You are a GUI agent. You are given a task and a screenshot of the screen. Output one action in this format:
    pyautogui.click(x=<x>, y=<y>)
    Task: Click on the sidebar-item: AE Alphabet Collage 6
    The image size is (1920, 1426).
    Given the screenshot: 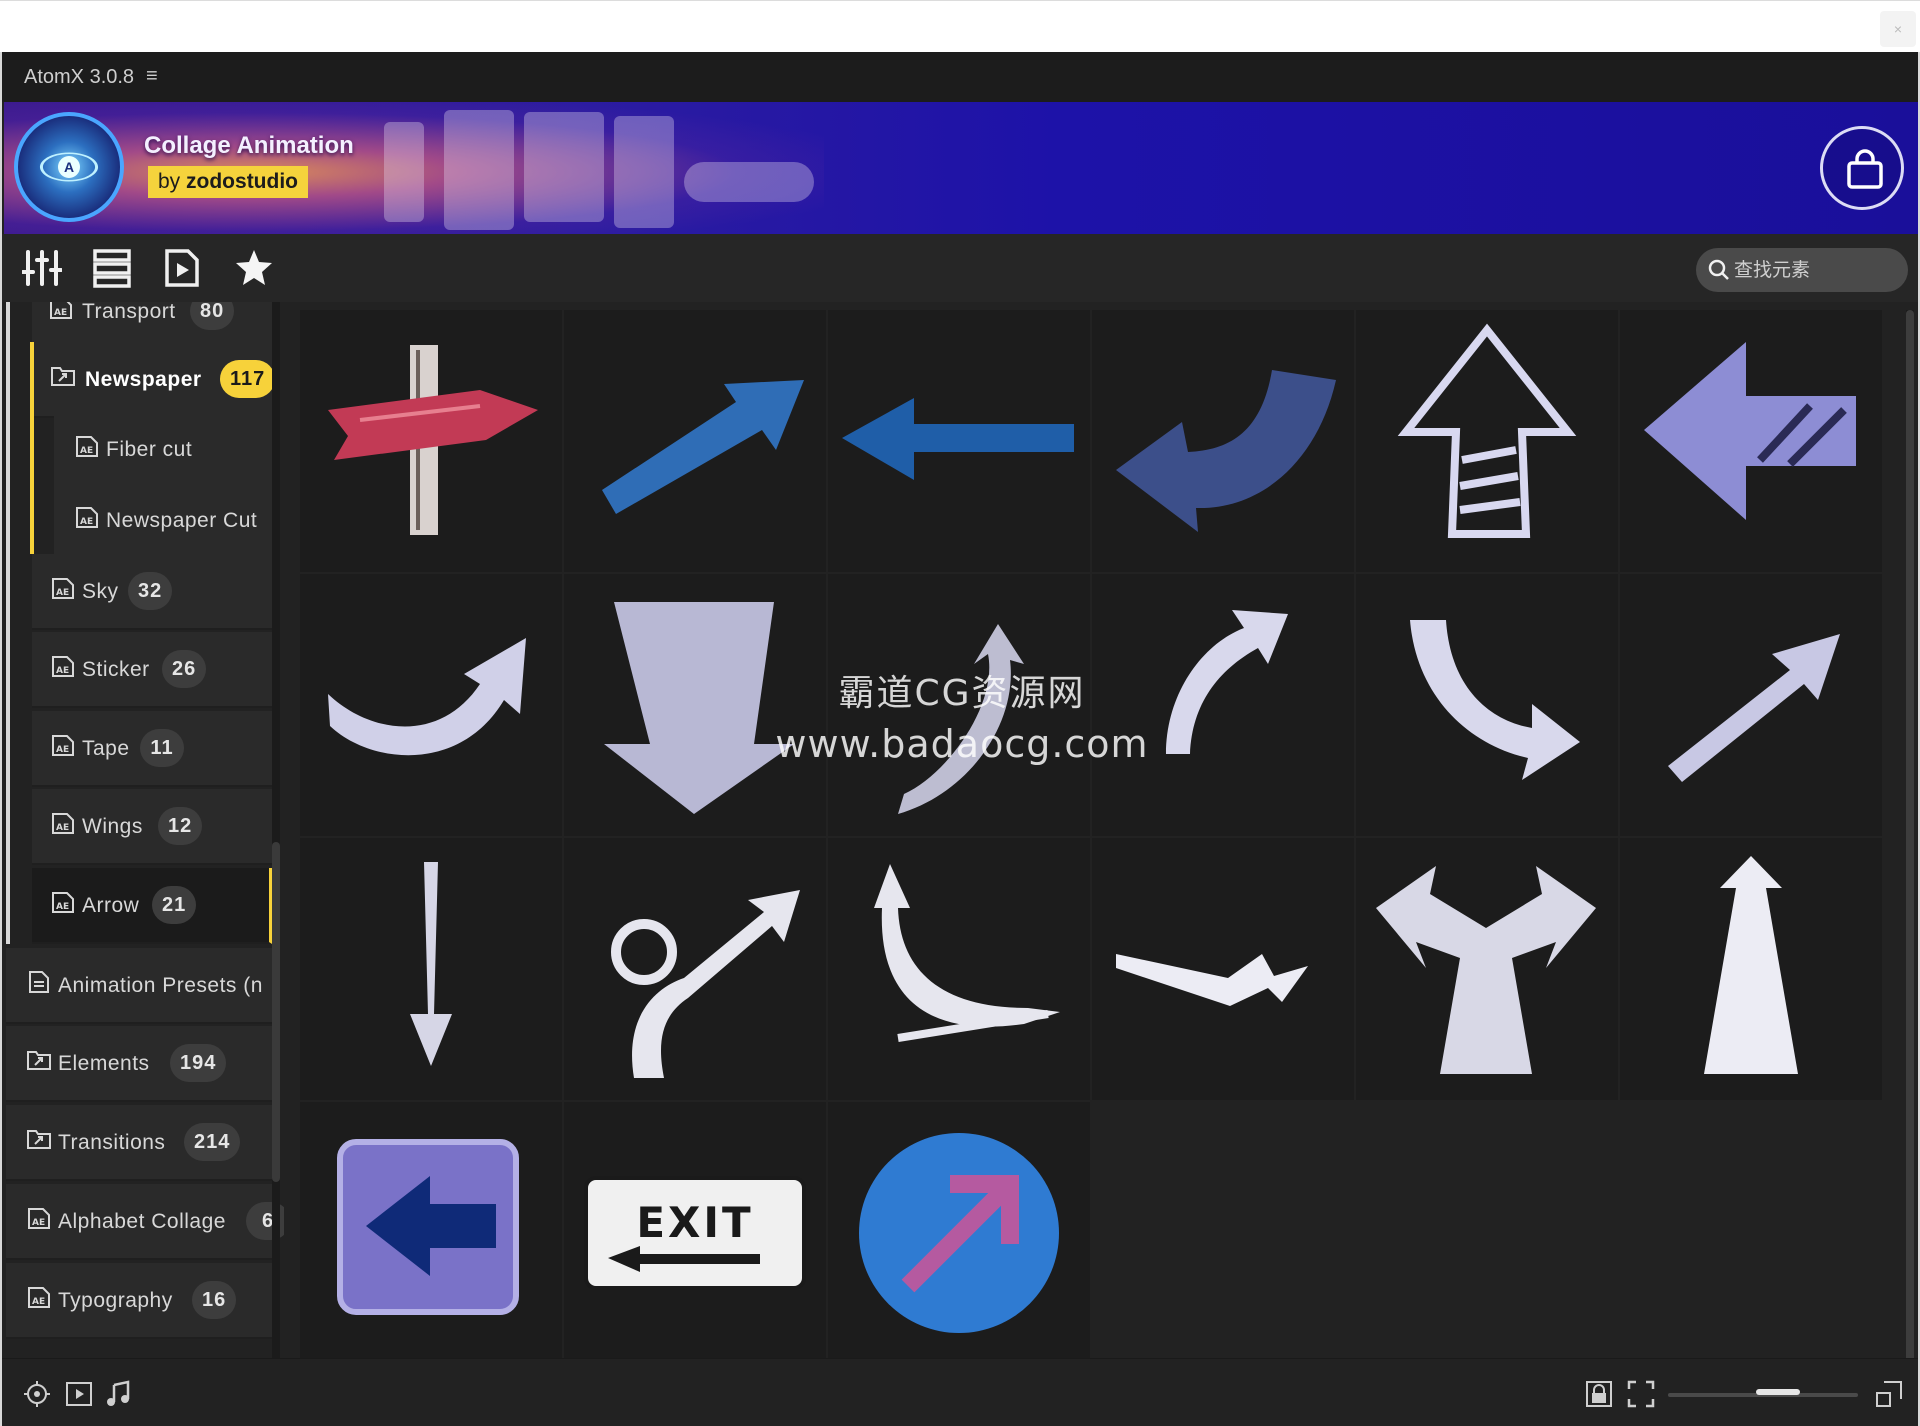 What is the action you would take?
    pyautogui.click(x=145, y=1222)
    